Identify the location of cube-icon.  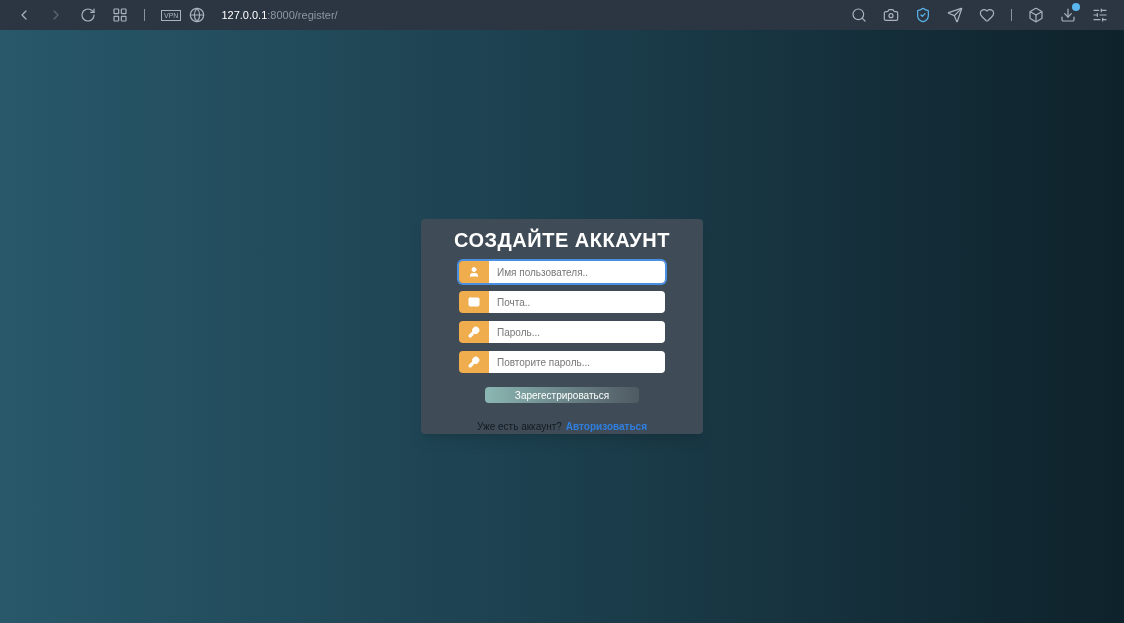
(1036, 15).